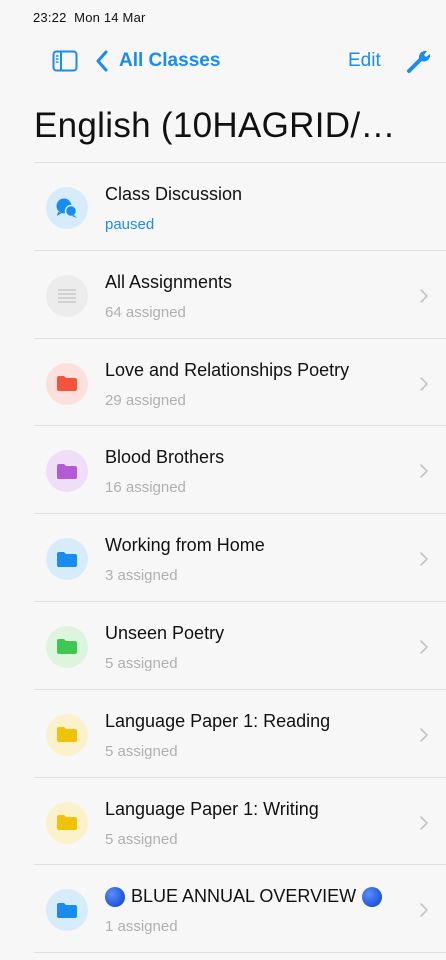 The height and width of the screenshot is (960, 446). Describe the element at coordinates (240, 734) in the screenshot. I see `list-item: Language Paper 1: Reading 5 assigned` at that location.